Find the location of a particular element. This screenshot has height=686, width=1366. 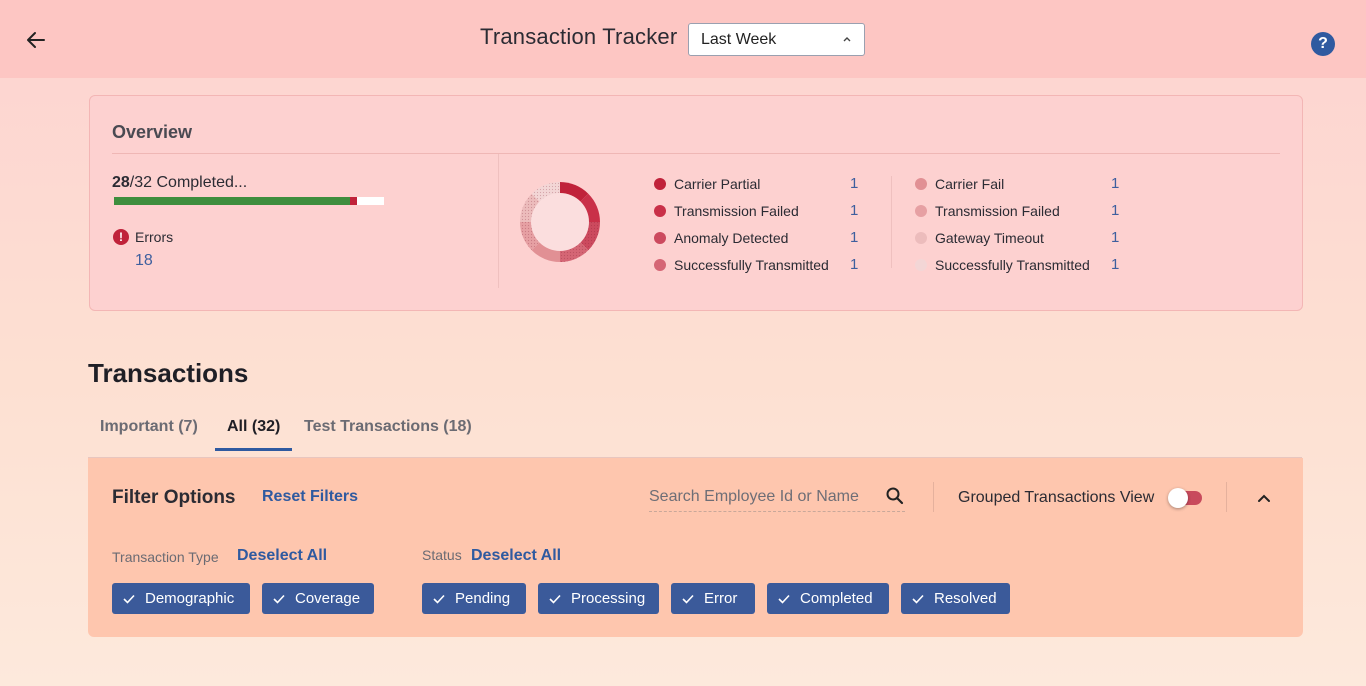

filter-chip-processing: Processing is located at coordinates (598, 598).